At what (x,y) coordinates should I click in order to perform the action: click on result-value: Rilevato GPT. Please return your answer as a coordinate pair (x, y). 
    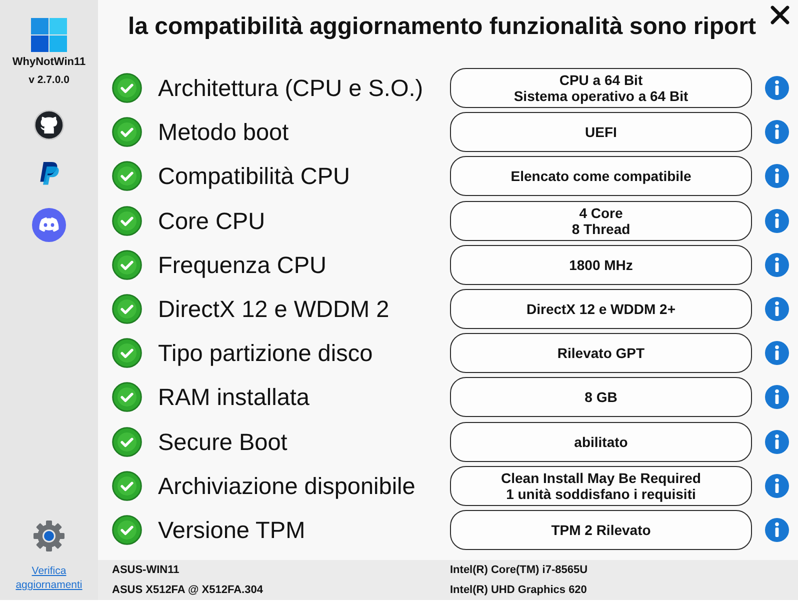
    Looking at the image, I should click on (601, 353).